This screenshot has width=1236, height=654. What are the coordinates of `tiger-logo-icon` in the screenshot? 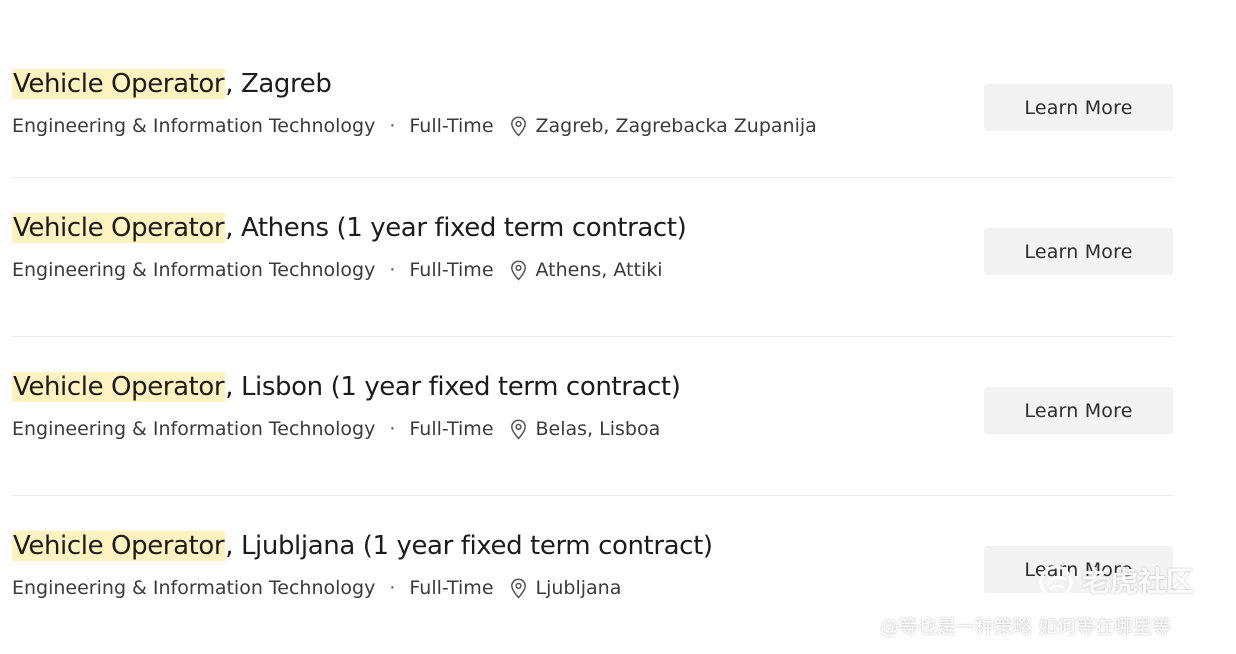 It's located at (1056, 582).